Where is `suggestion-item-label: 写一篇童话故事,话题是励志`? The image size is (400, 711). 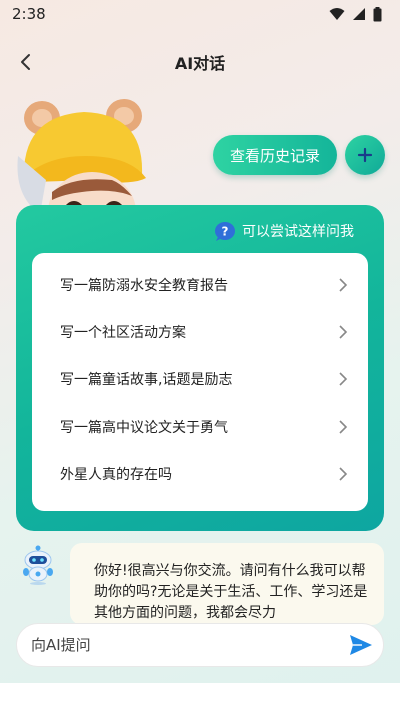 suggestion-item-label: 写一篇童话故事,话题是励志 is located at coordinates (146, 380).